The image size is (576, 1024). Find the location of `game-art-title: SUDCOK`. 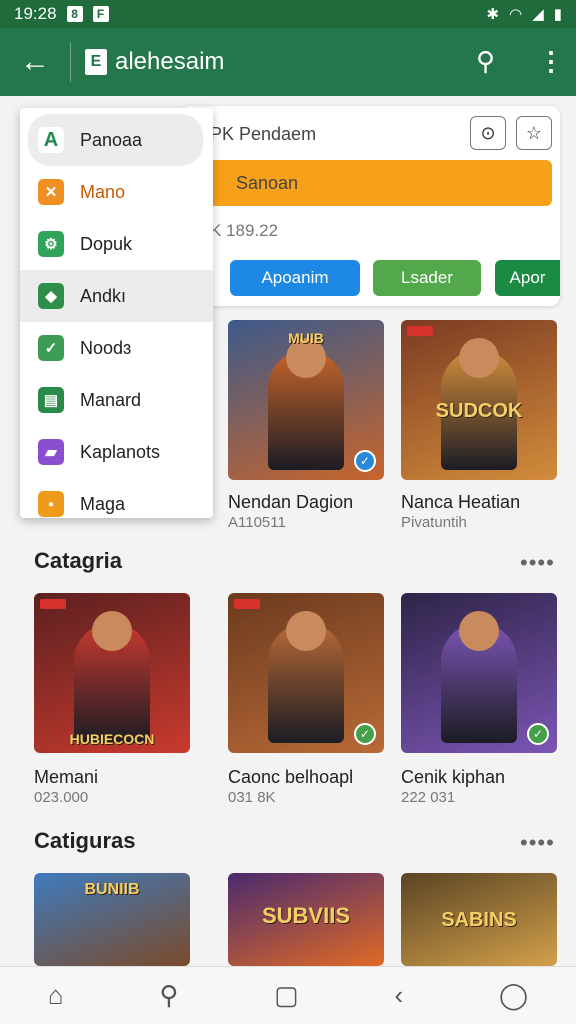

game-art-title: SUDCOK is located at coordinates (479, 411).